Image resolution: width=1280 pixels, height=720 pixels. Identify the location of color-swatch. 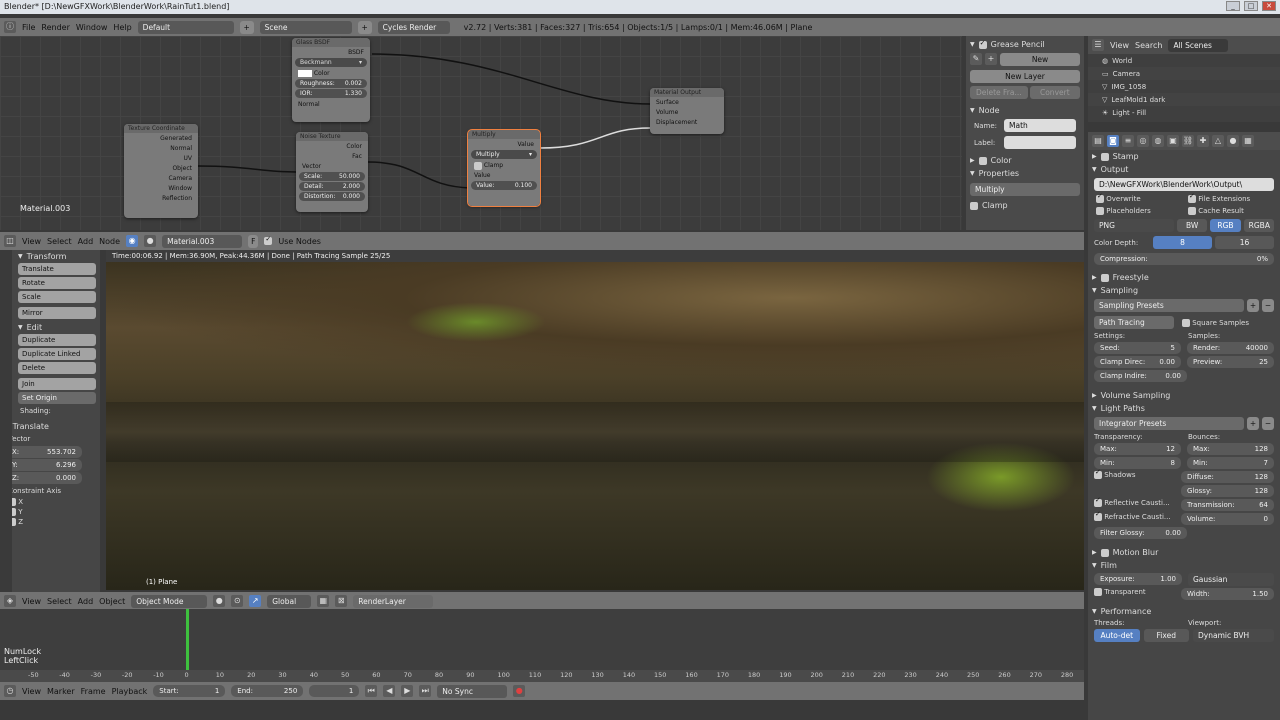
(305, 73).